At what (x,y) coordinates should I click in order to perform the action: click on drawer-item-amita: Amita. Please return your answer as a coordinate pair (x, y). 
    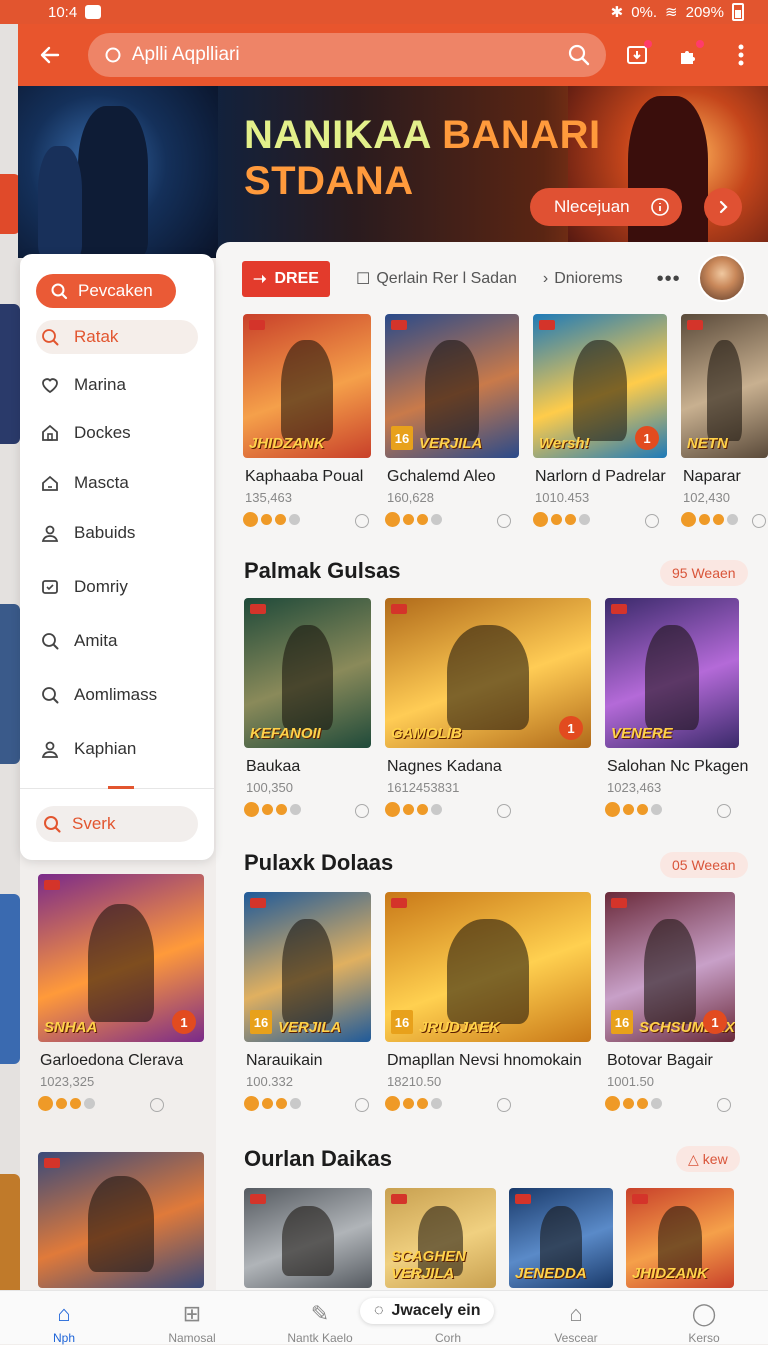
    Looking at the image, I should click on (117, 641).